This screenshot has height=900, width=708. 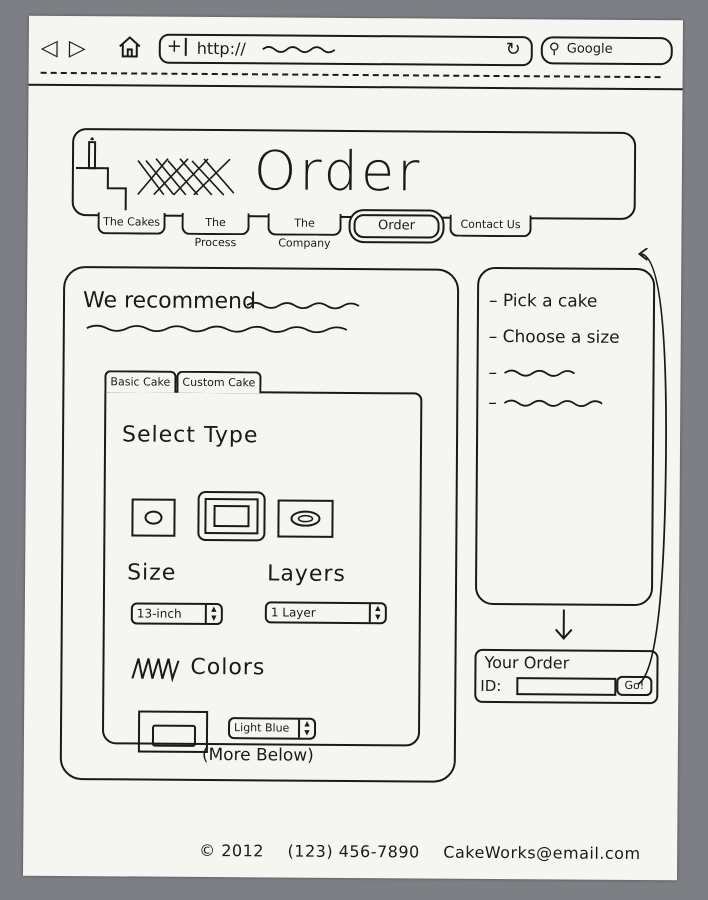 I want to click on color-stepper-icon: ▲ ▼, so click(x=306, y=728).